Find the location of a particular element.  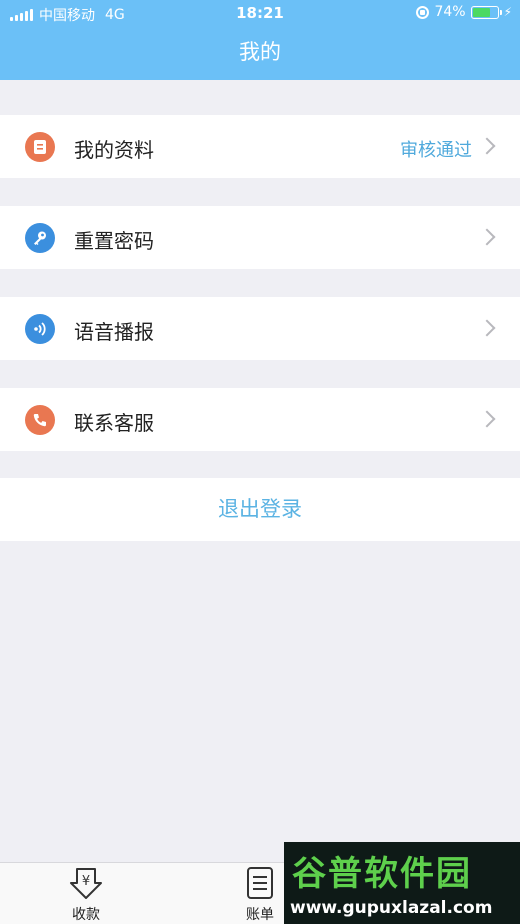

document-icon is located at coordinates (40, 147).